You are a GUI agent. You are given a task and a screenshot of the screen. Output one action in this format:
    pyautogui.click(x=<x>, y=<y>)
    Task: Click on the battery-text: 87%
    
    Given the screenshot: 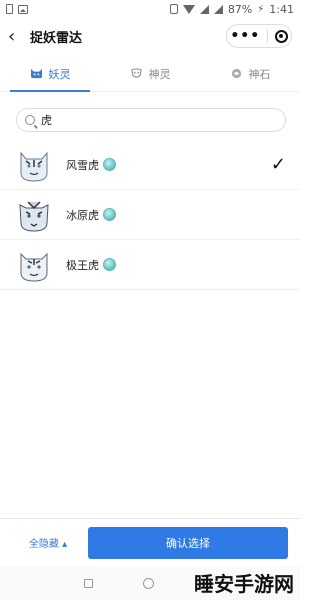 What is the action you would take?
    pyautogui.click(x=240, y=9)
    